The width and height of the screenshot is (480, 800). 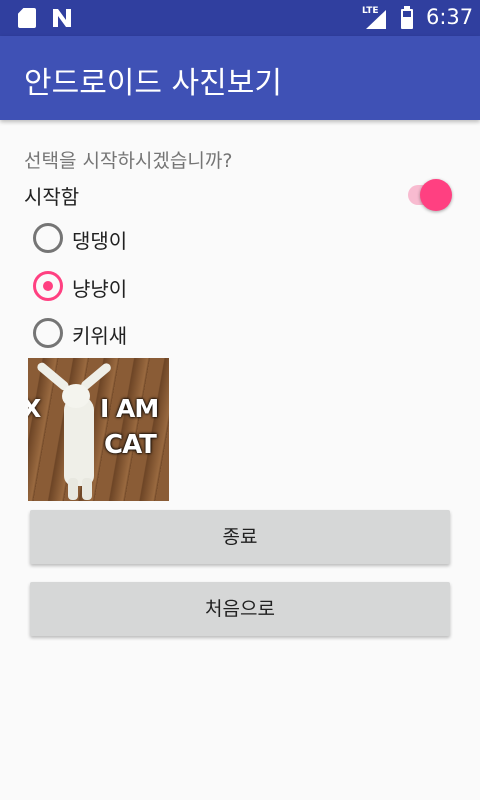 I want to click on status-clock: 6:37, so click(x=450, y=17).